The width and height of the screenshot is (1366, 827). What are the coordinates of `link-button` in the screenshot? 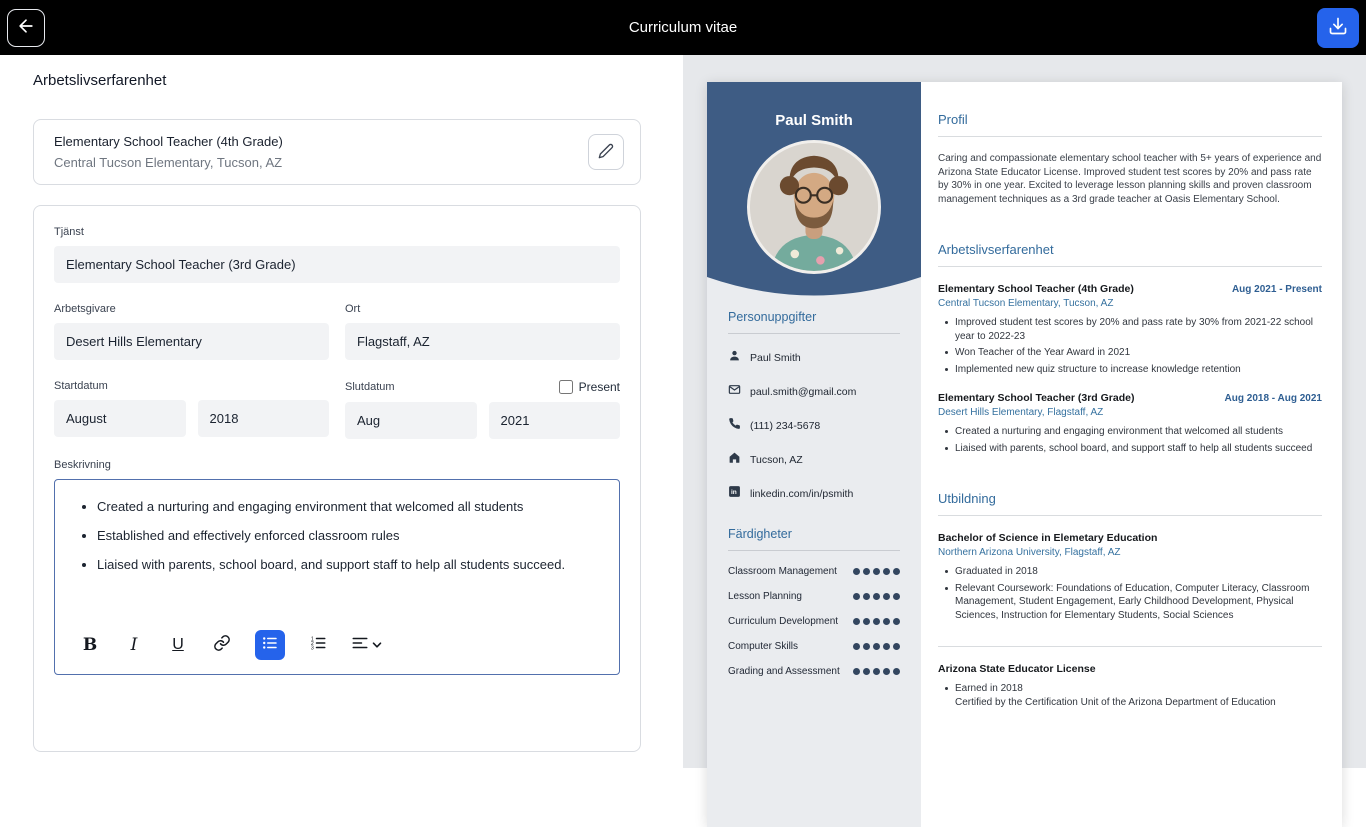 It's located at (222, 645).